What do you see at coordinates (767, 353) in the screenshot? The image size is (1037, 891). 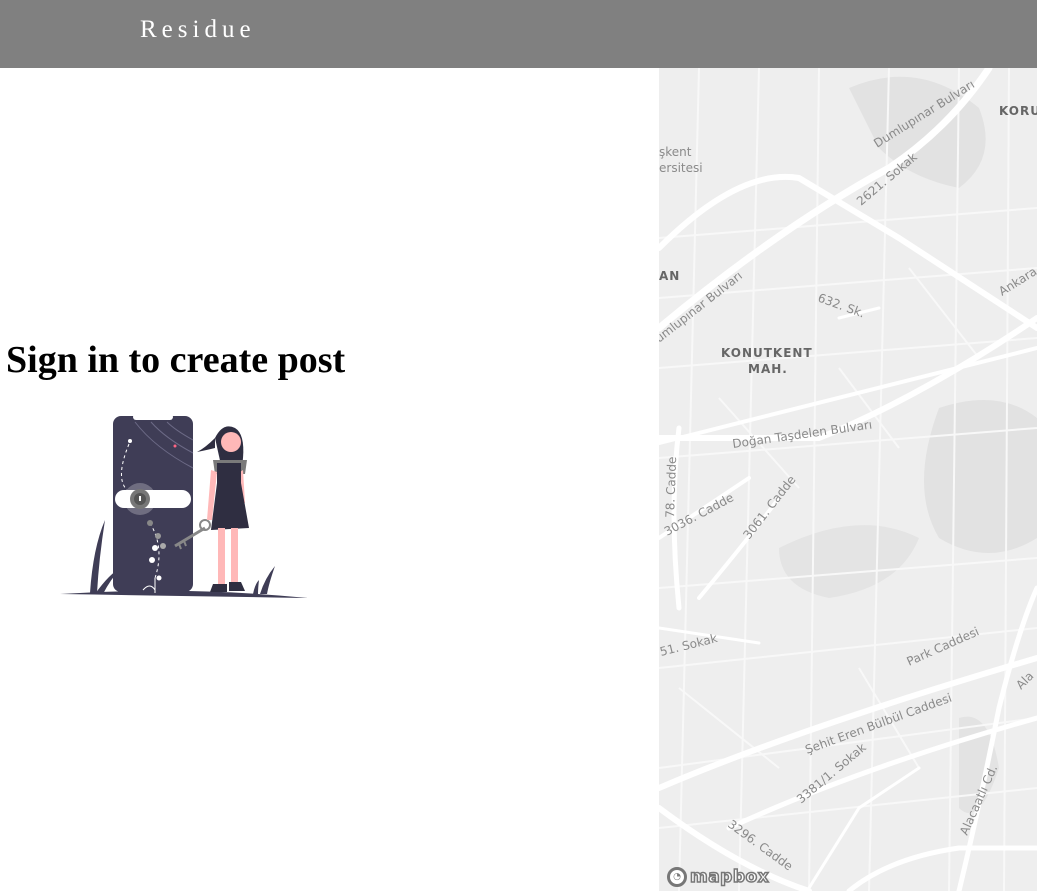 I see `map-label: KONUTKENT` at bounding box center [767, 353].